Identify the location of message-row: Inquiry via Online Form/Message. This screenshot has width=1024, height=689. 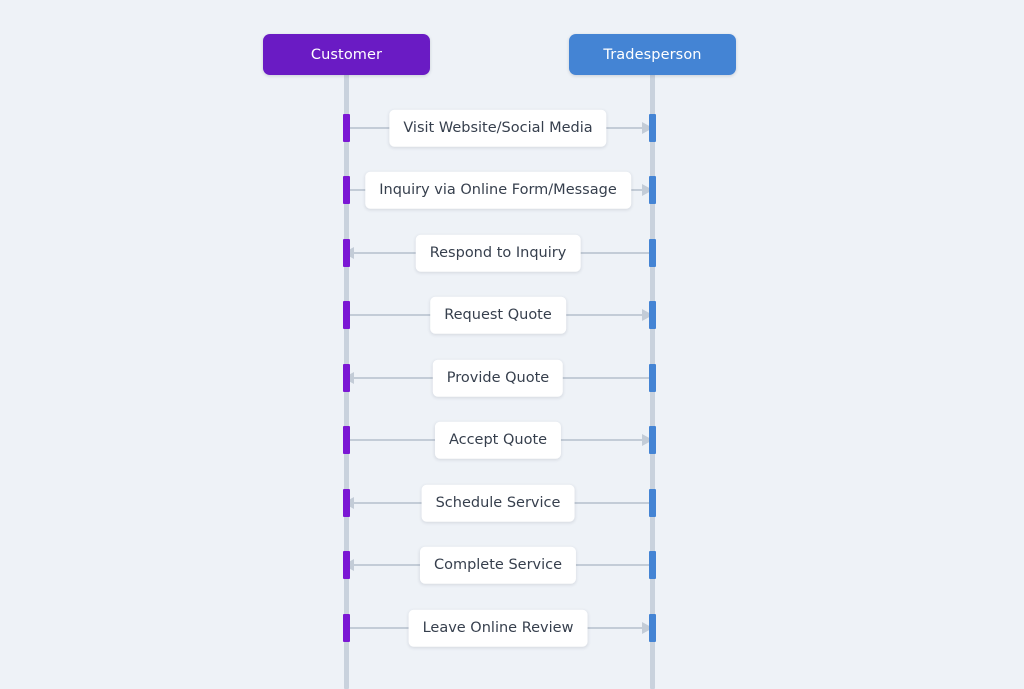
(498, 190).